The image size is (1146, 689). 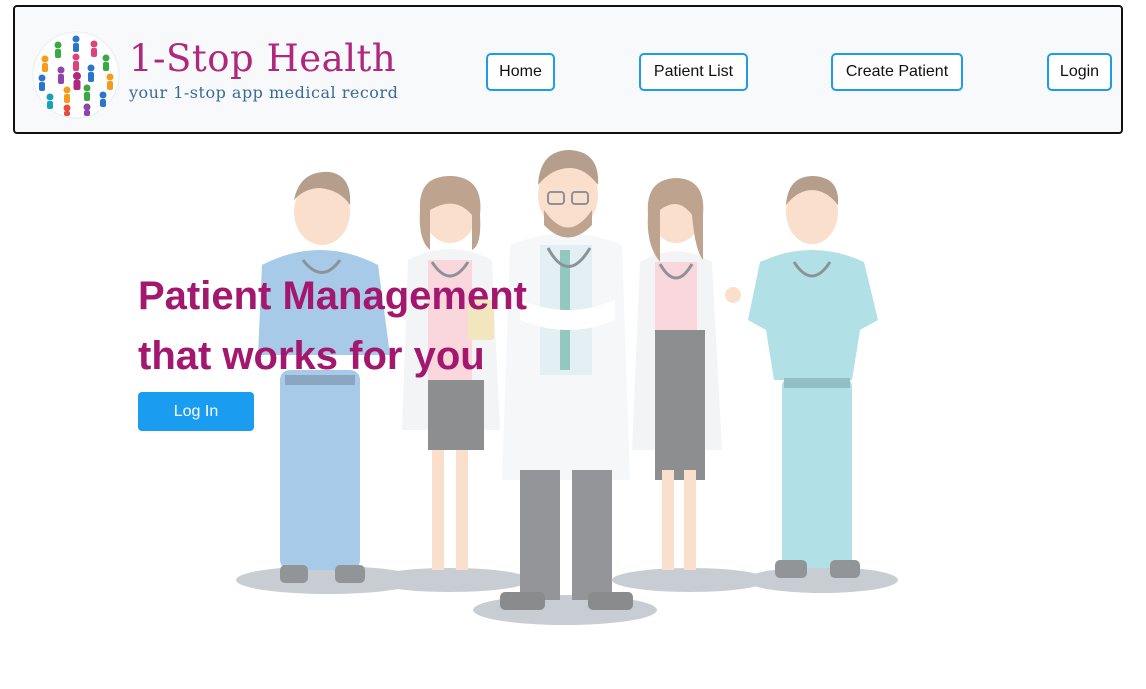 What do you see at coordinates (311, 356) in the screenshot?
I see `hero-headline-line2: that works for you` at bounding box center [311, 356].